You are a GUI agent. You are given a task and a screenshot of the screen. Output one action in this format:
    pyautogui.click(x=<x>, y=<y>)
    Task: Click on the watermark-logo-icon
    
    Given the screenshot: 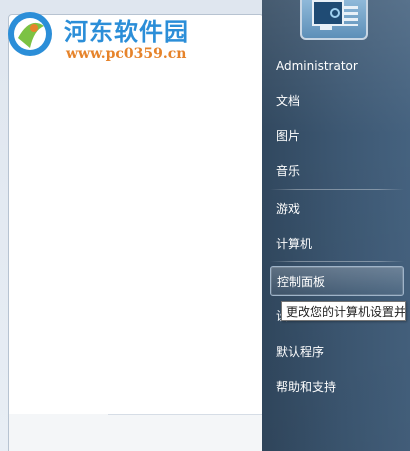 What is the action you would take?
    pyautogui.click(x=30, y=34)
    